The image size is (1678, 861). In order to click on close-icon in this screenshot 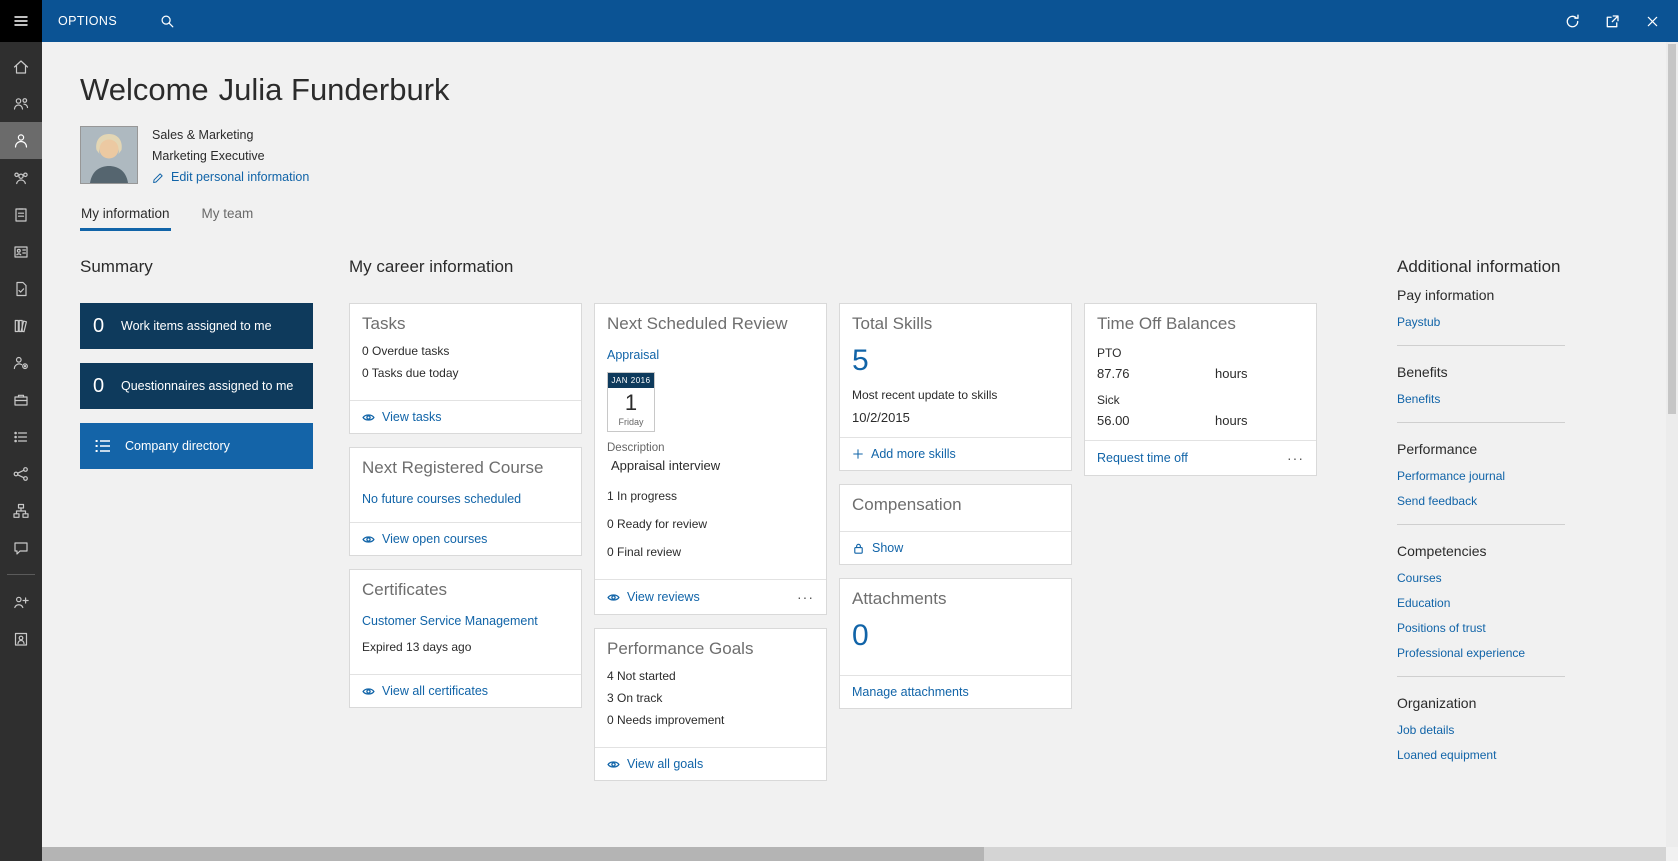, I will do `click(1652, 21)`.